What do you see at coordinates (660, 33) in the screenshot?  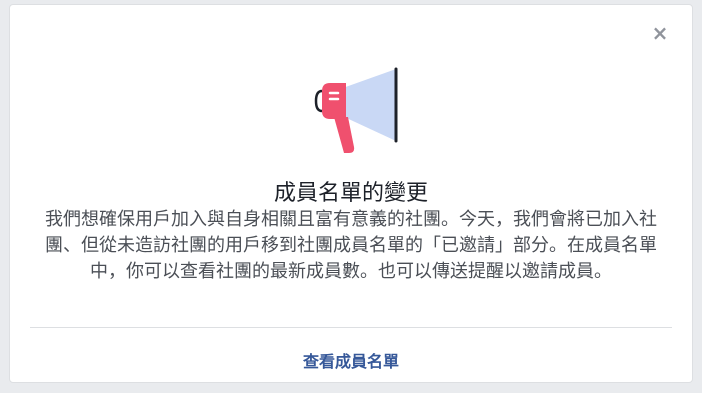 I see `close-icon: ×` at bounding box center [660, 33].